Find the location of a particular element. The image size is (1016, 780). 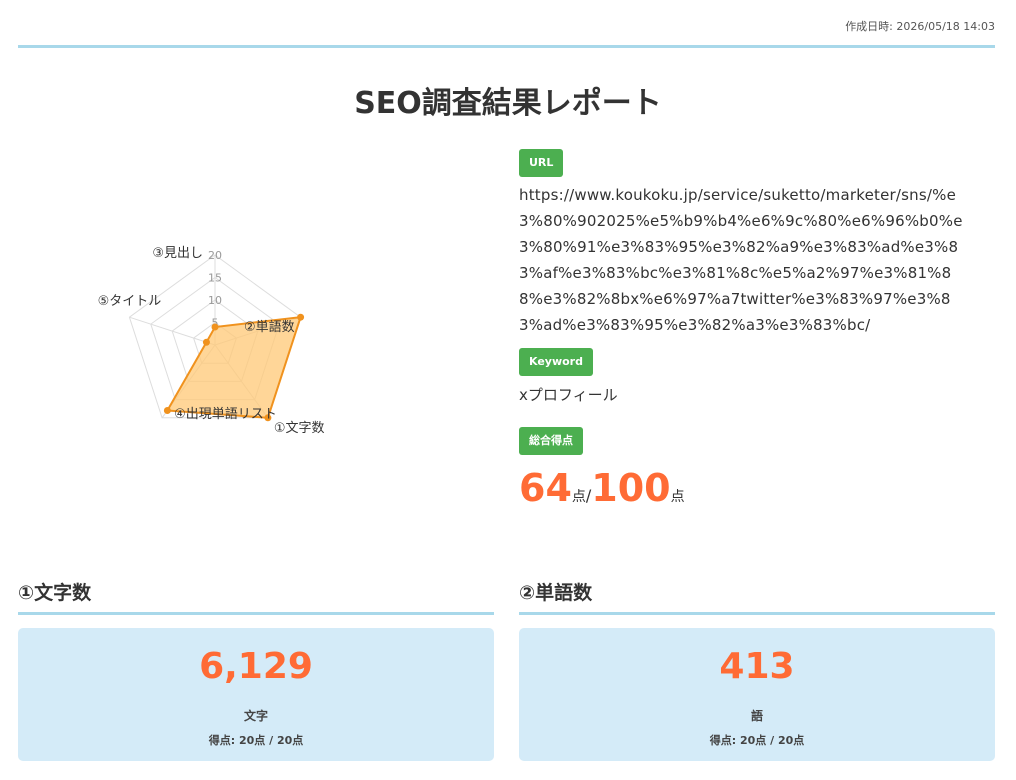

chars-value: 6,129 is located at coordinates (256, 666).